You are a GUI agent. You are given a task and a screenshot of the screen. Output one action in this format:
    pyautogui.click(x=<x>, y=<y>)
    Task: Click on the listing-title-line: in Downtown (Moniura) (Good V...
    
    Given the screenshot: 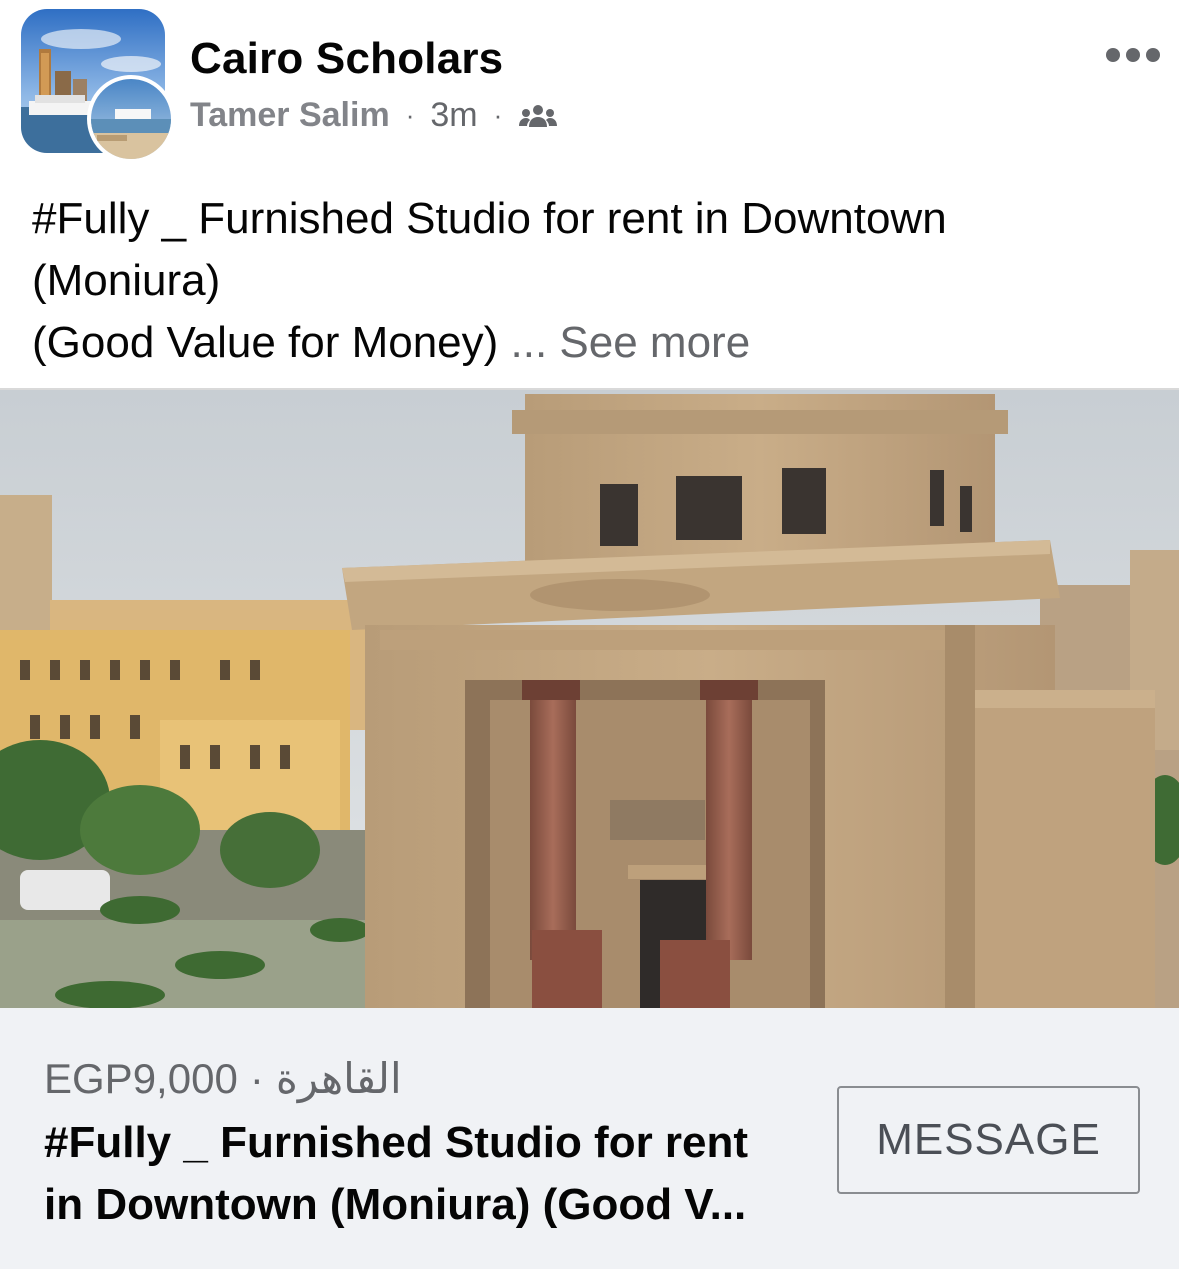 What is the action you would take?
    pyautogui.click(x=395, y=1204)
    